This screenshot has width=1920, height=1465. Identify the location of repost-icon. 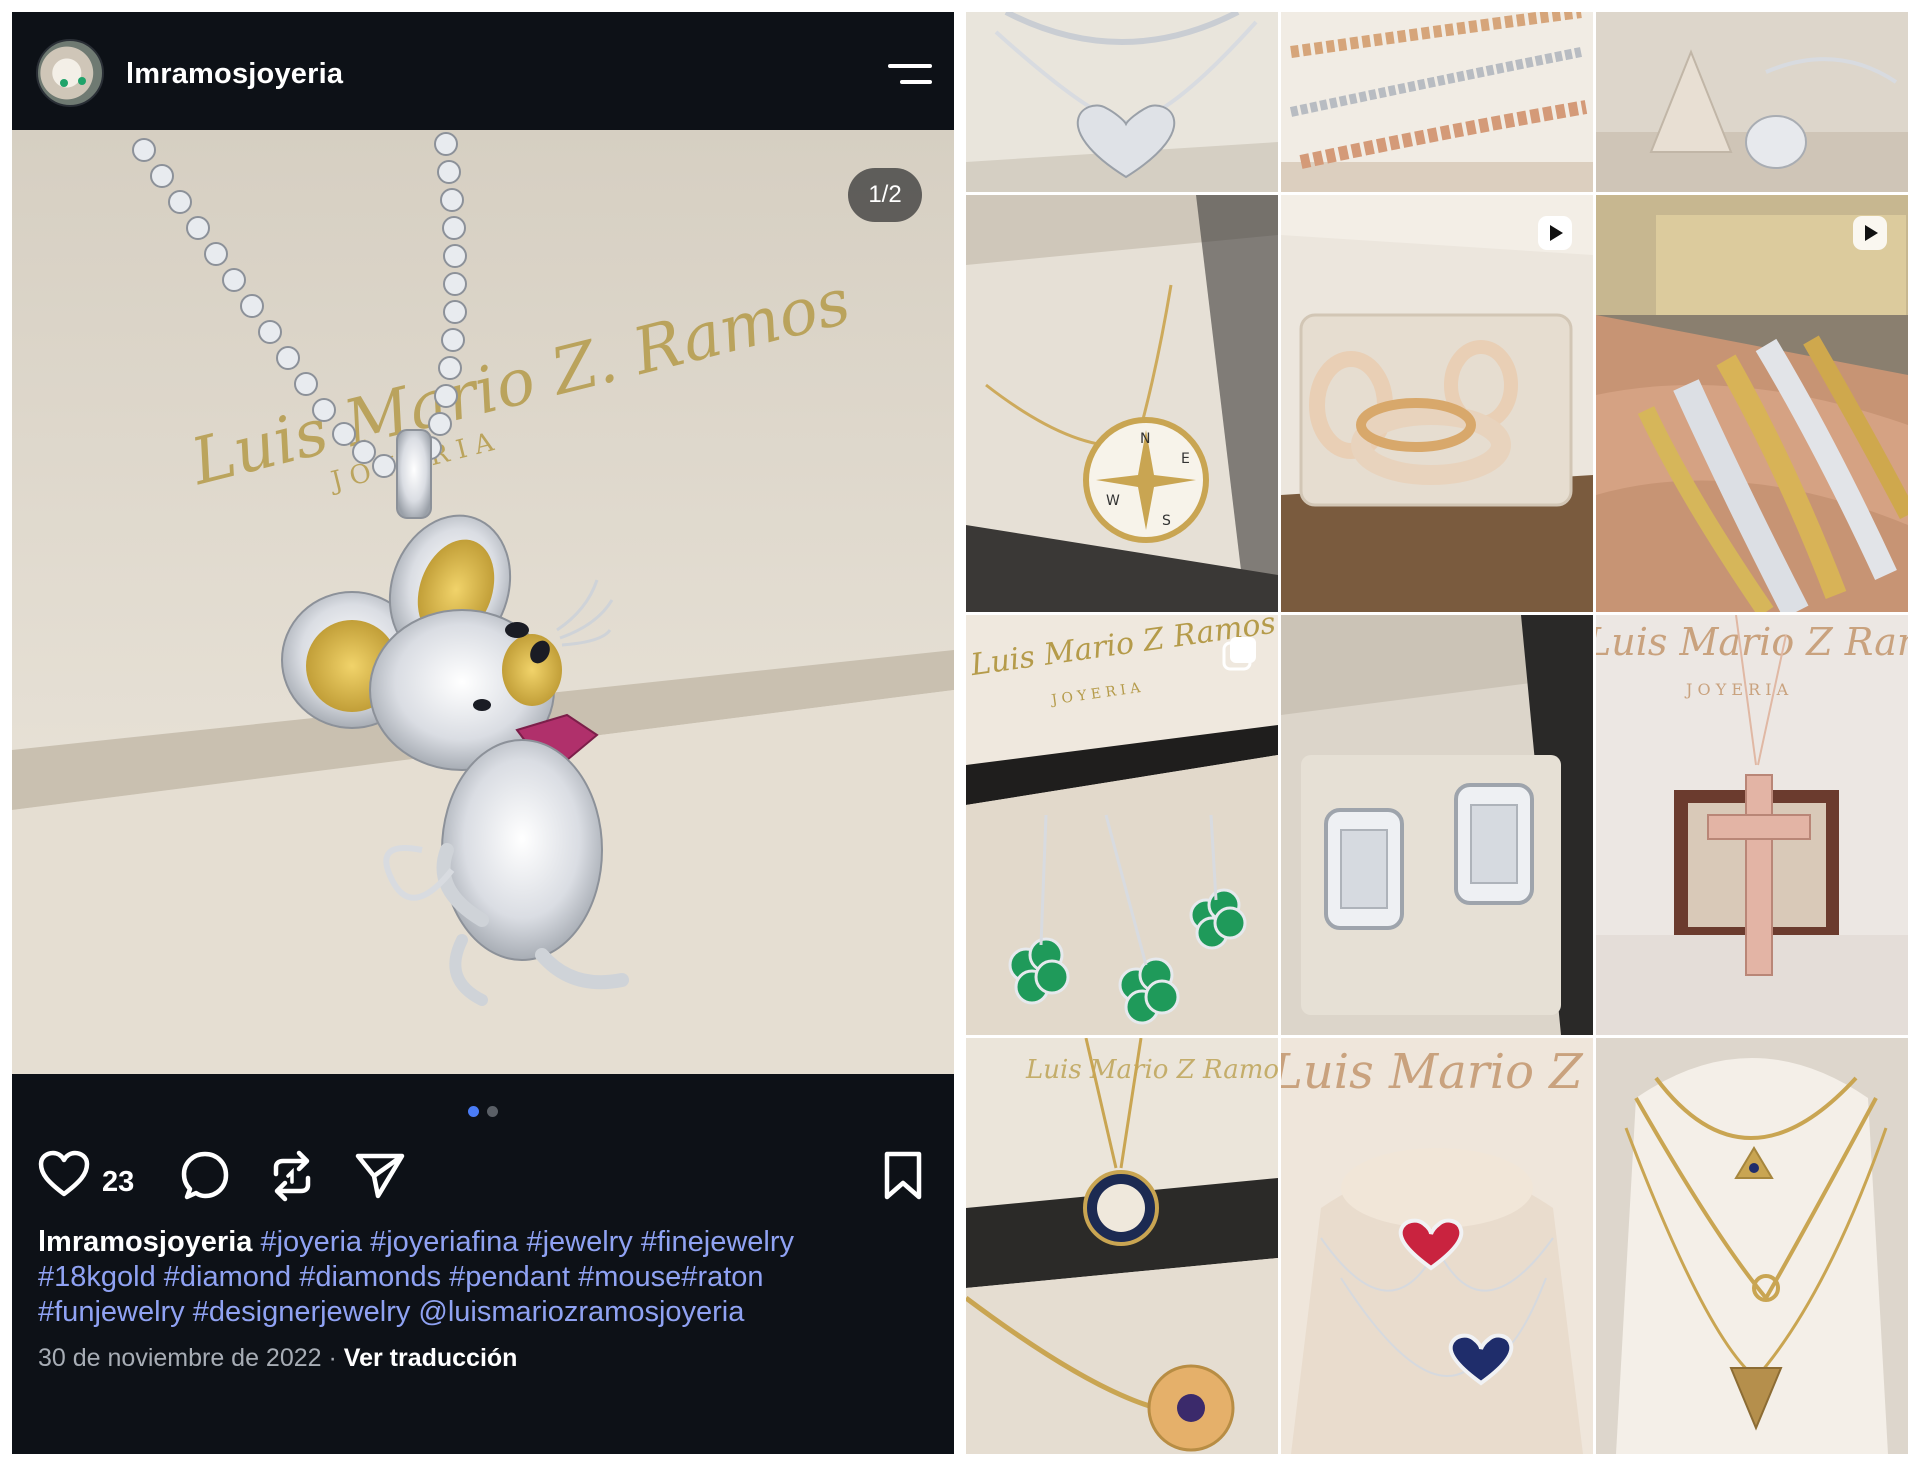
(292, 1176).